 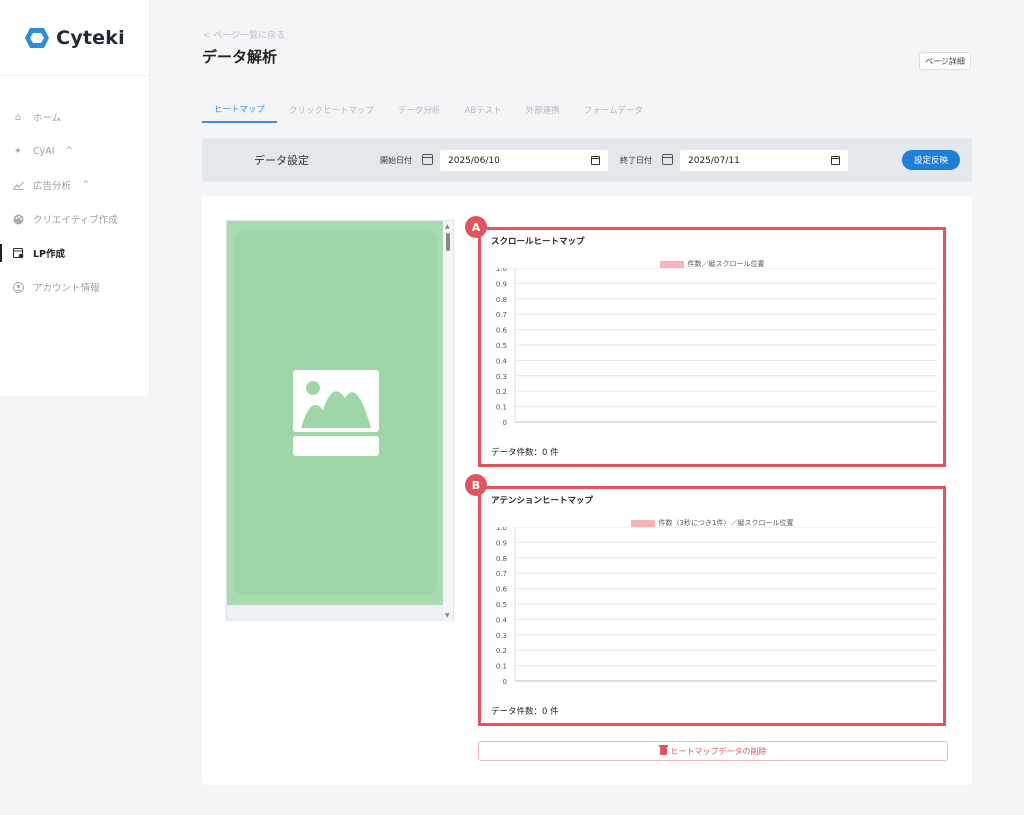 I want to click on sidebar-item-label: ホーム, so click(x=47, y=118).